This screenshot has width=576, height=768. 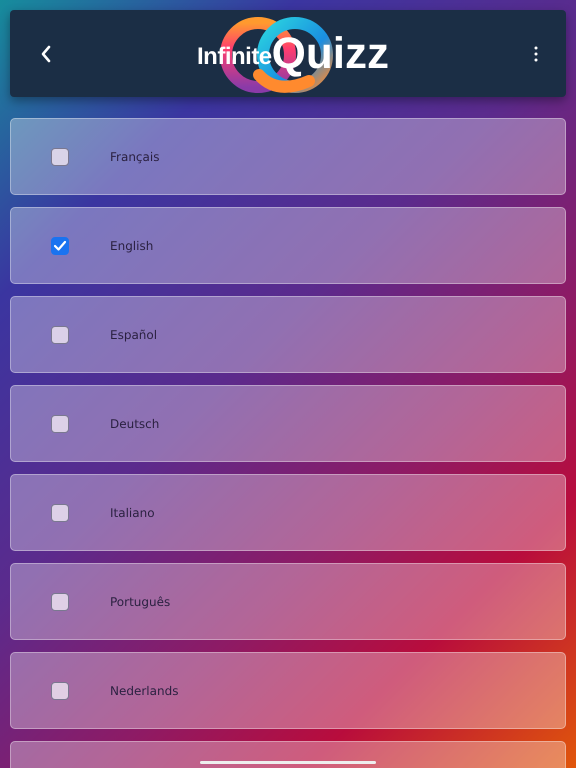 I want to click on language-label: Español, so click(x=134, y=335).